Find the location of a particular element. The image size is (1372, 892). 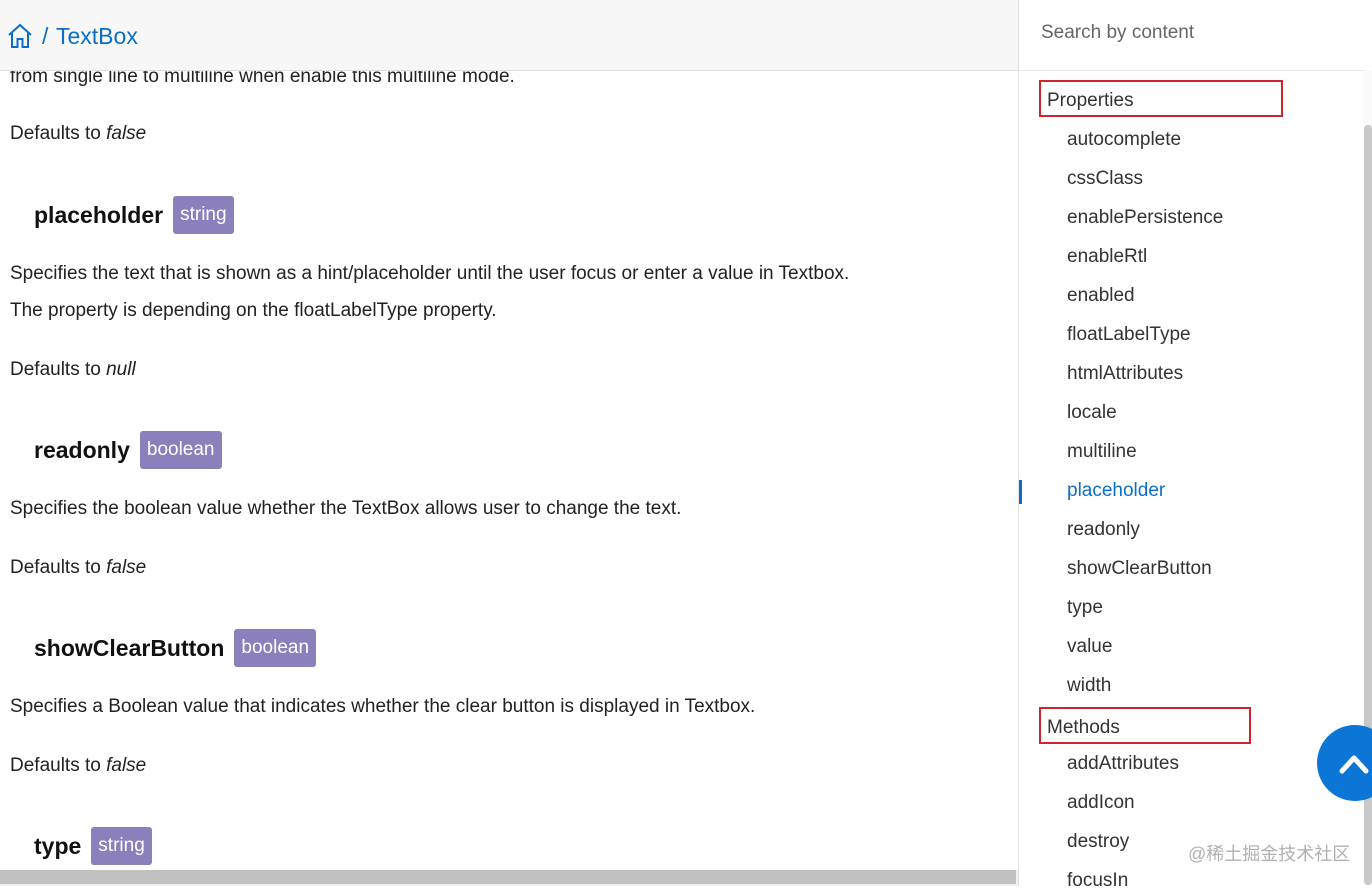

search-box is located at coordinates (1195, 35).